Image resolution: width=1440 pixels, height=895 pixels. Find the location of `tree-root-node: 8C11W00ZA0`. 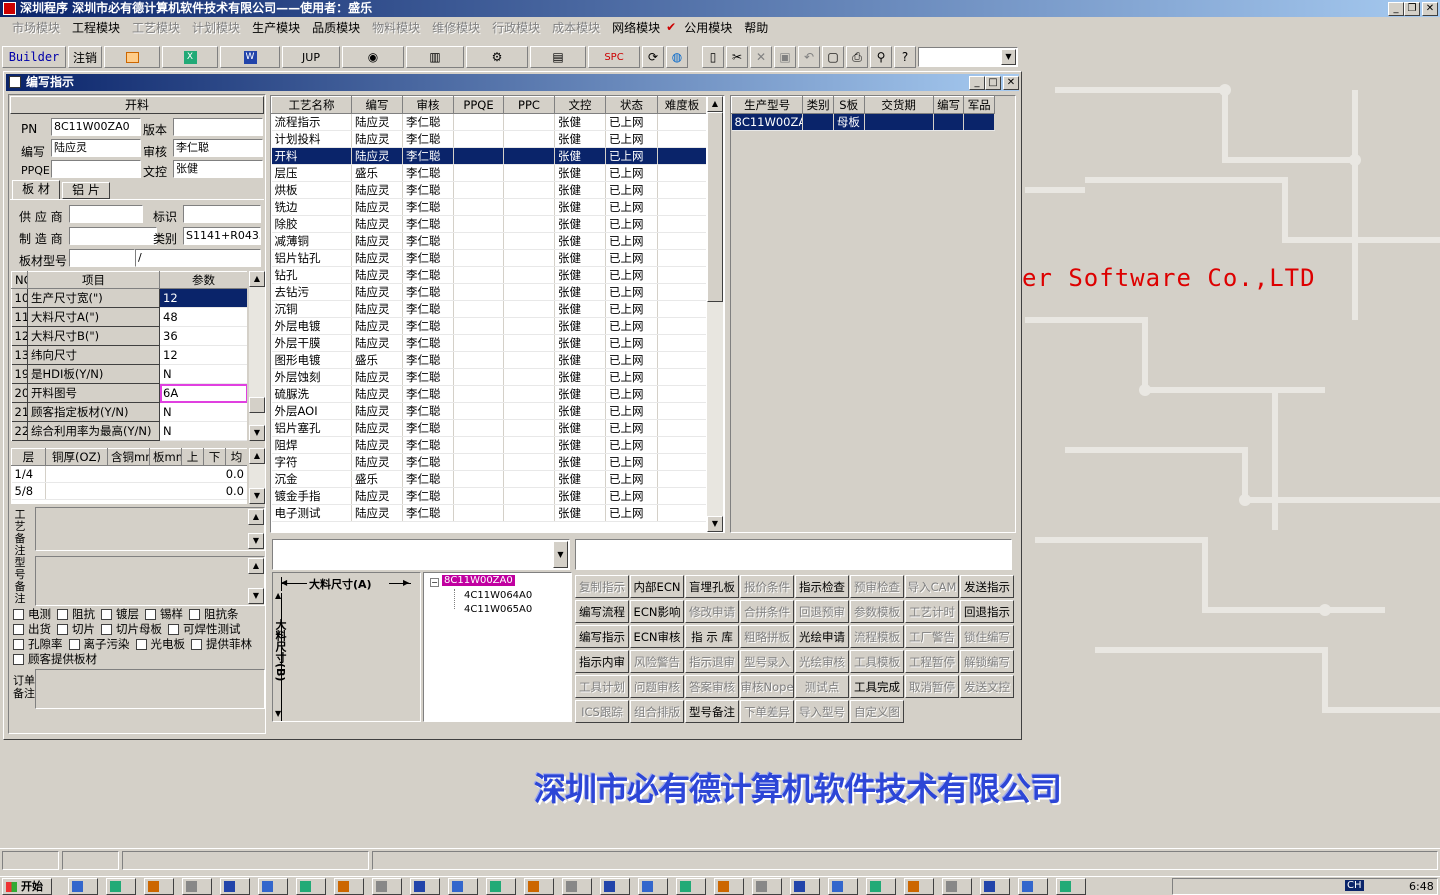

tree-root-node: 8C11W00ZA0 is located at coordinates (478, 580).